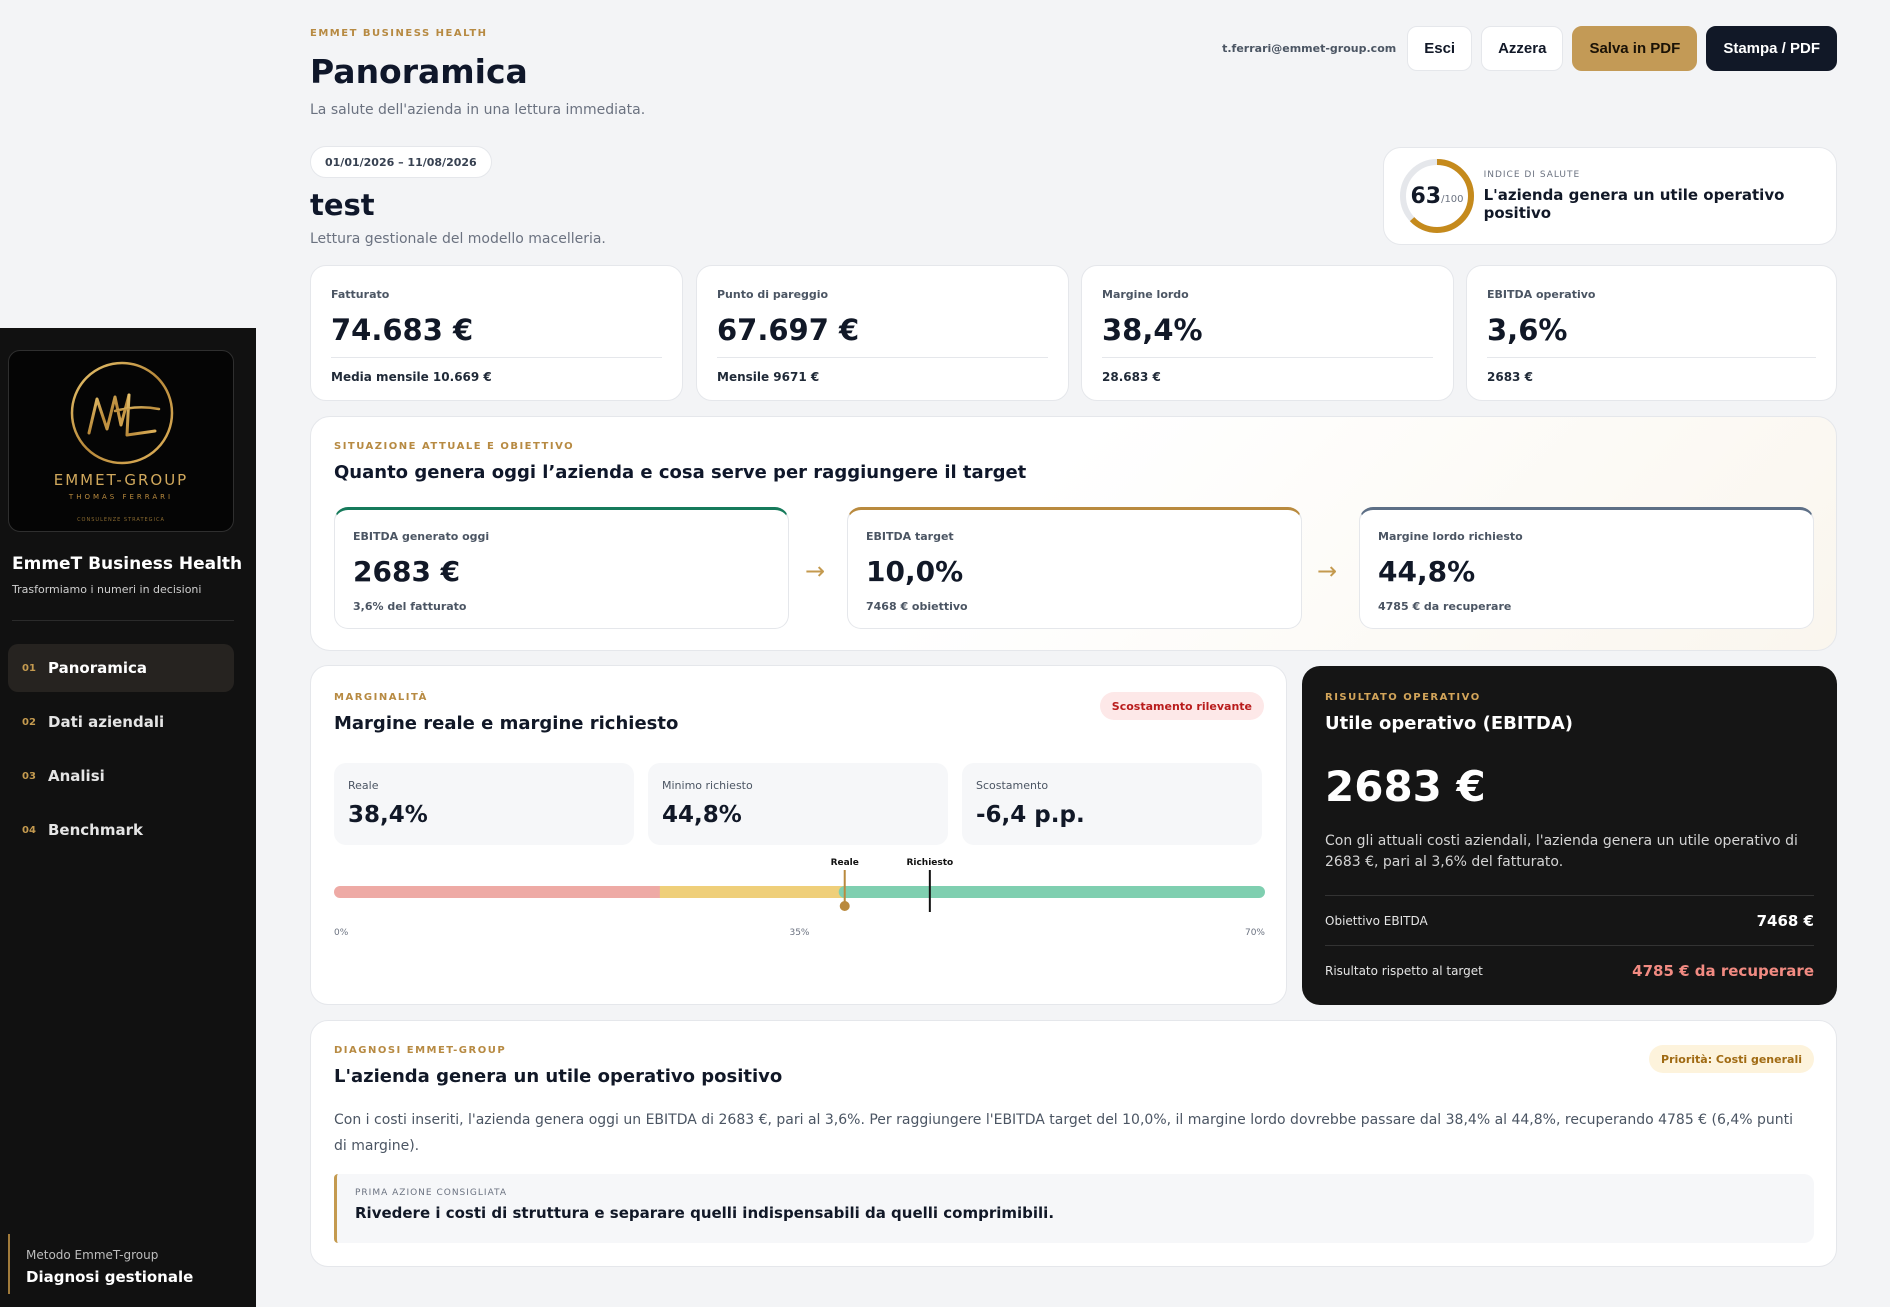 Image resolution: width=1890 pixels, height=1307 pixels. What do you see at coordinates (1051, 892) in the screenshot?
I see `scale-zone-good` at bounding box center [1051, 892].